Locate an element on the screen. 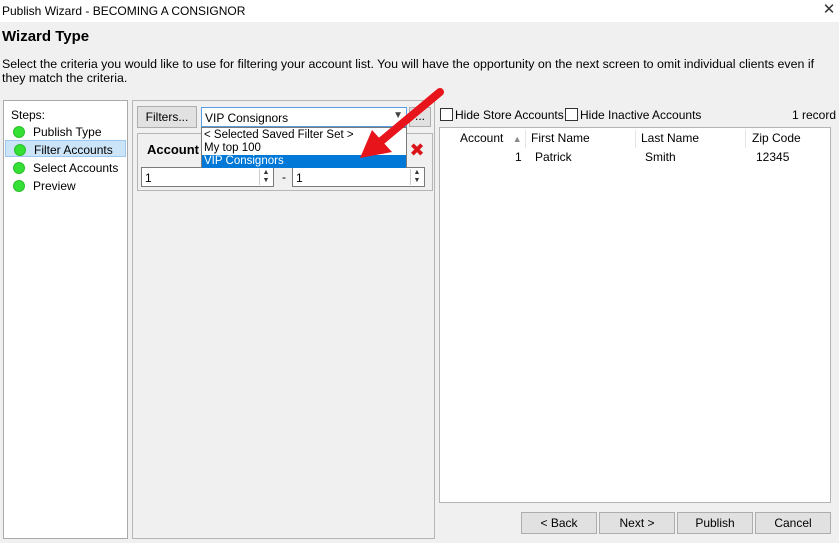  record-count: 1 record is located at coordinates (814, 115).